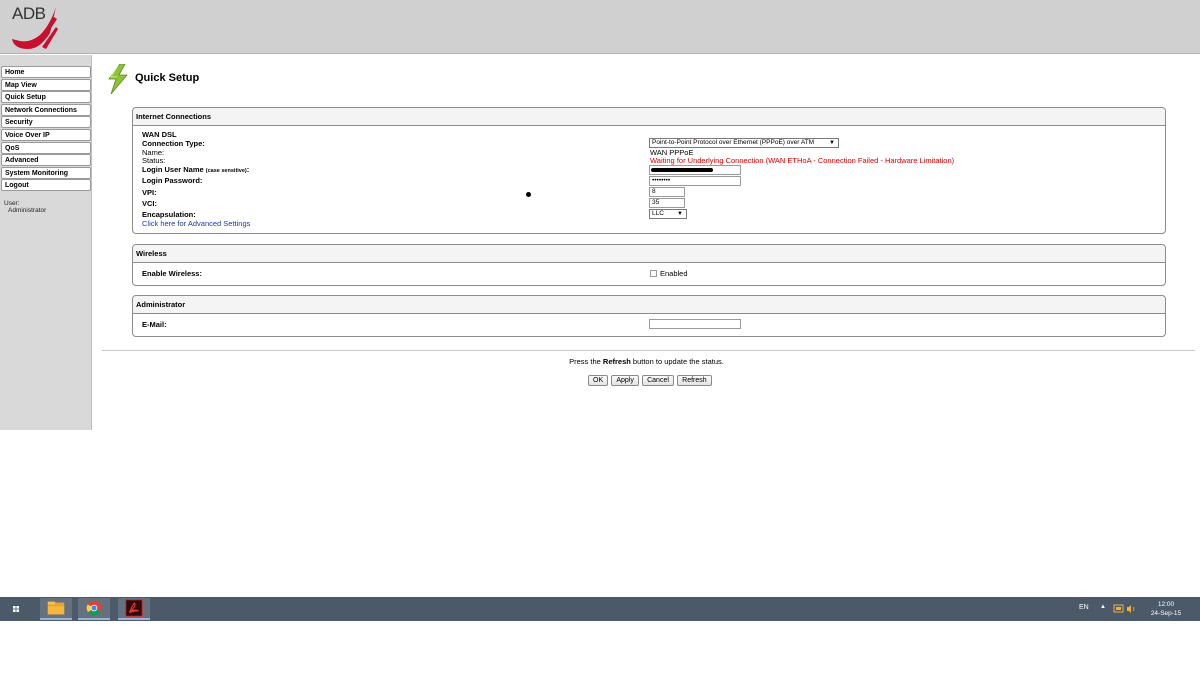 This screenshot has height=675, width=1200. Describe the element at coordinates (196, 223) in the screenshot. I see `advanced-settings-link: Click here for Advanced Settings` at that location.